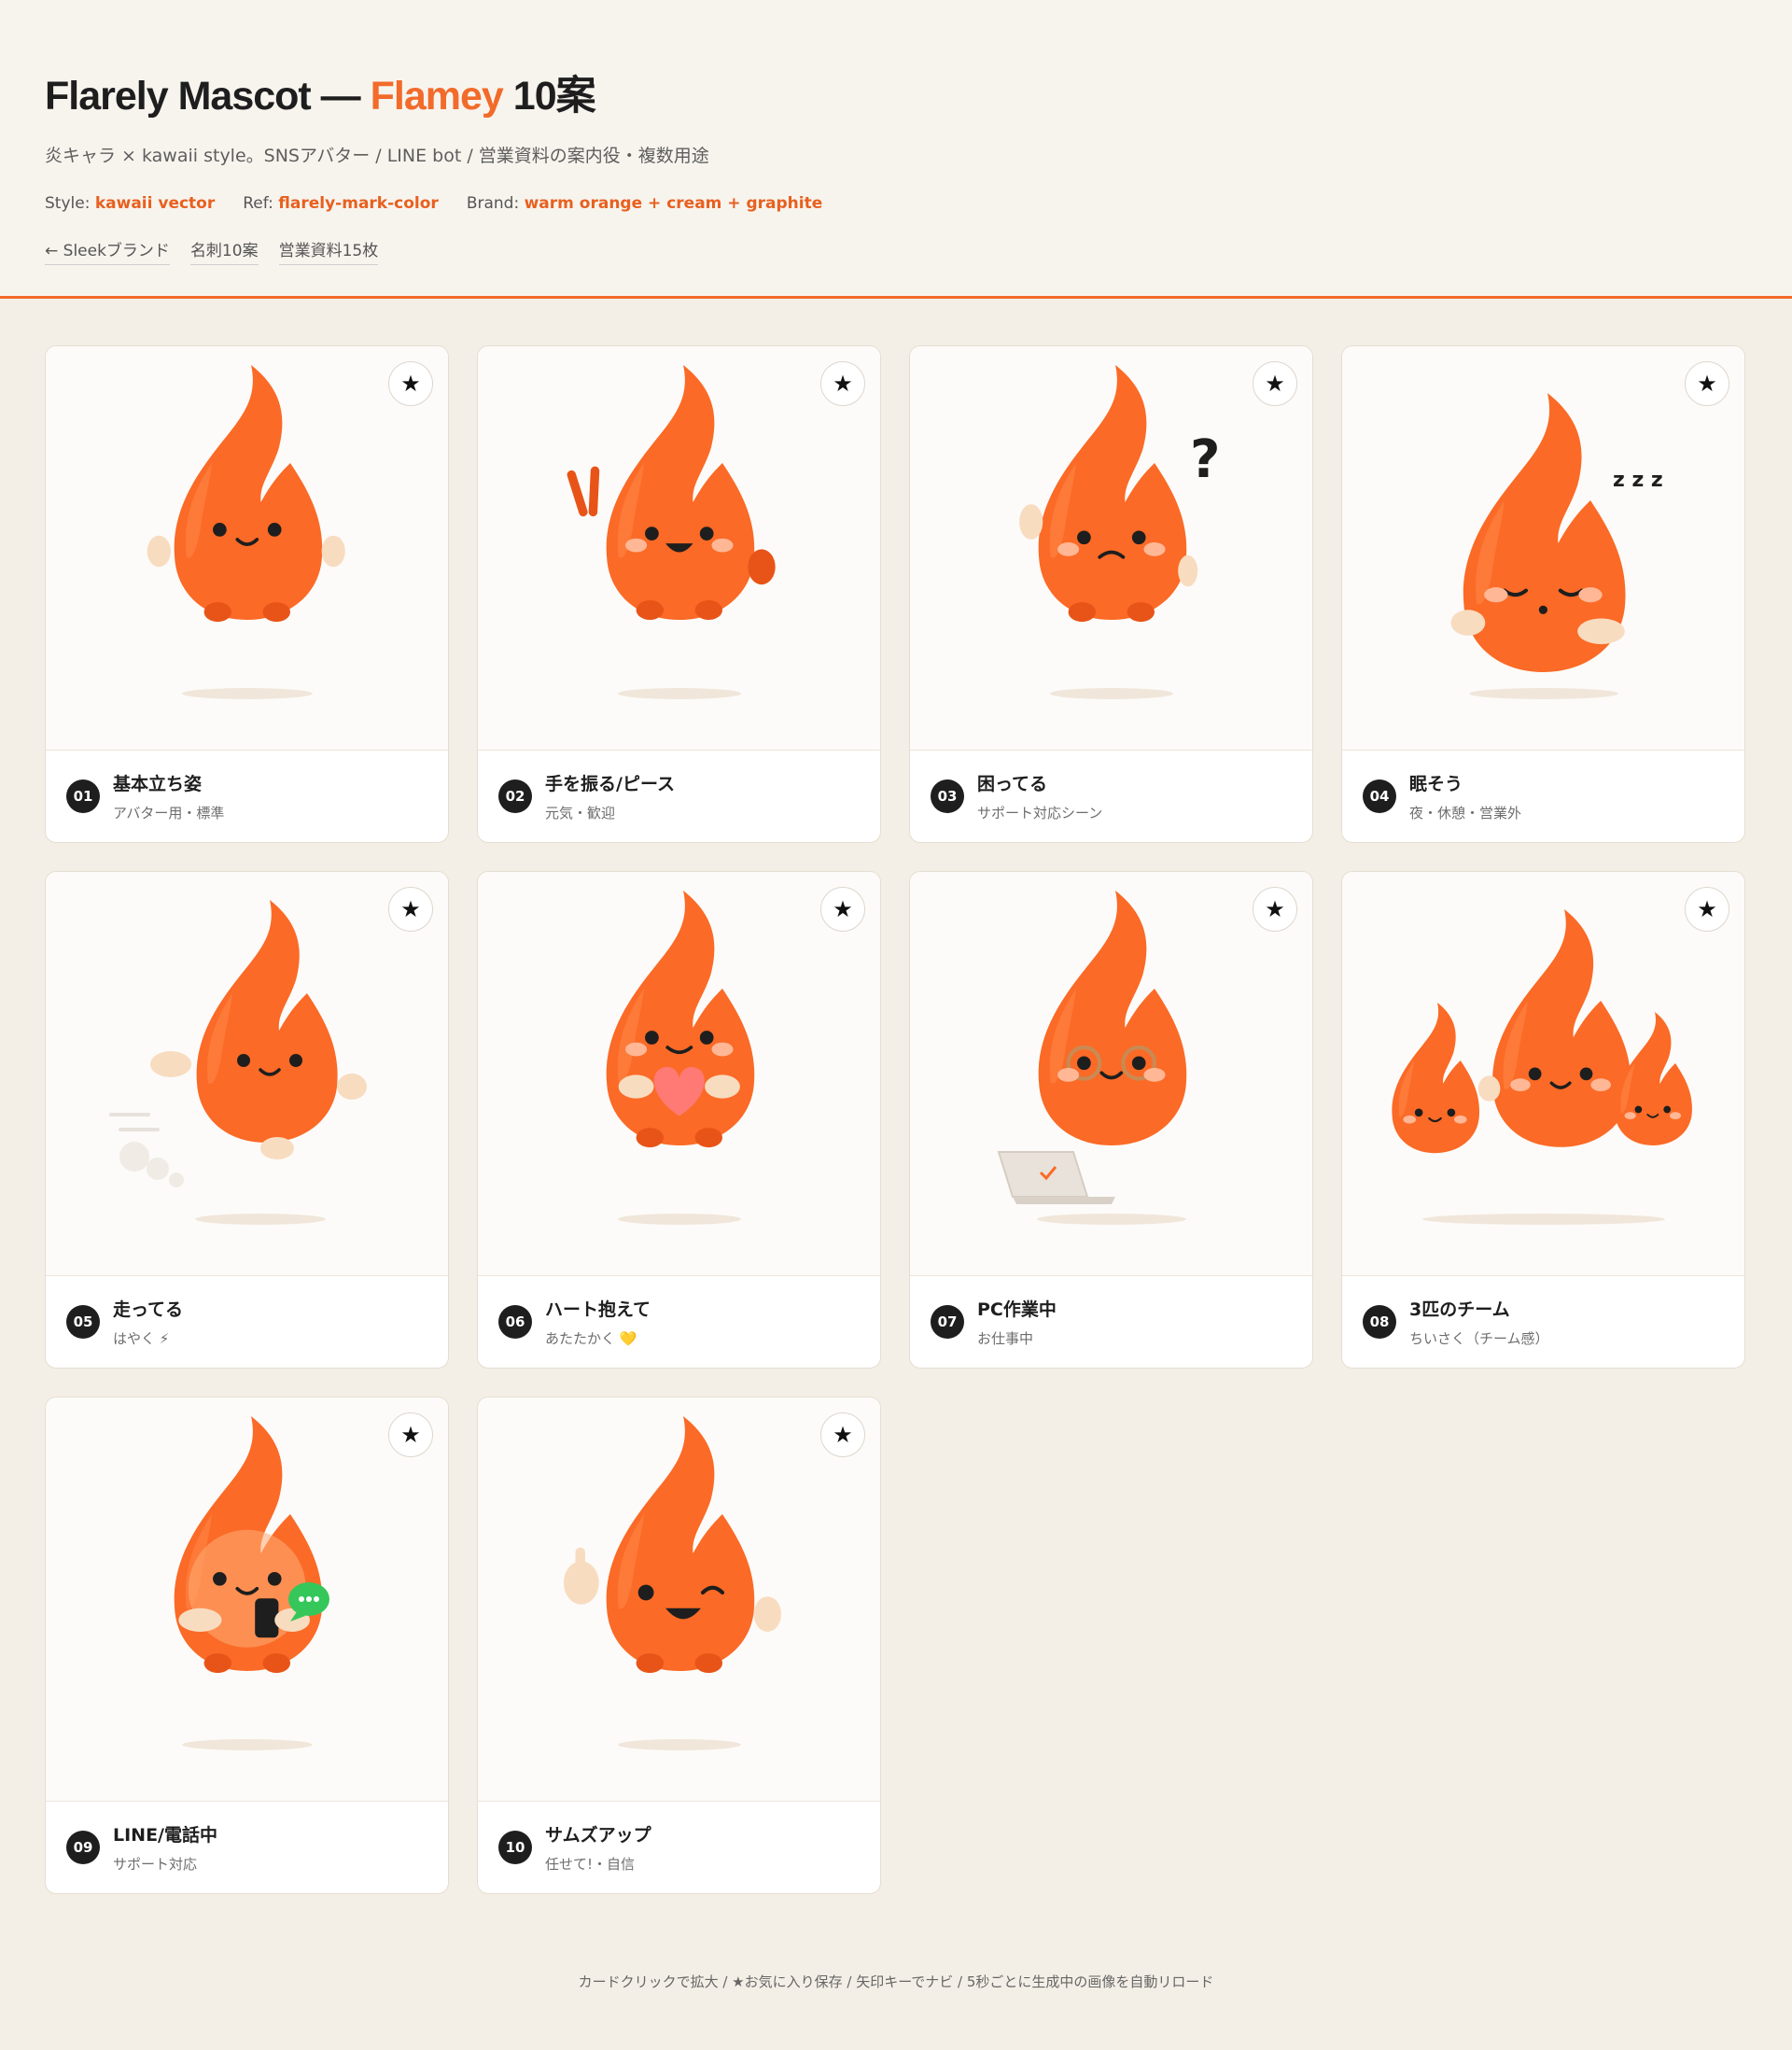 The width and height of the screenshot is (1792, 2050). I want to click on card-info: 06 ハート抱えて あたたかく 💛, so click(679, 1322).